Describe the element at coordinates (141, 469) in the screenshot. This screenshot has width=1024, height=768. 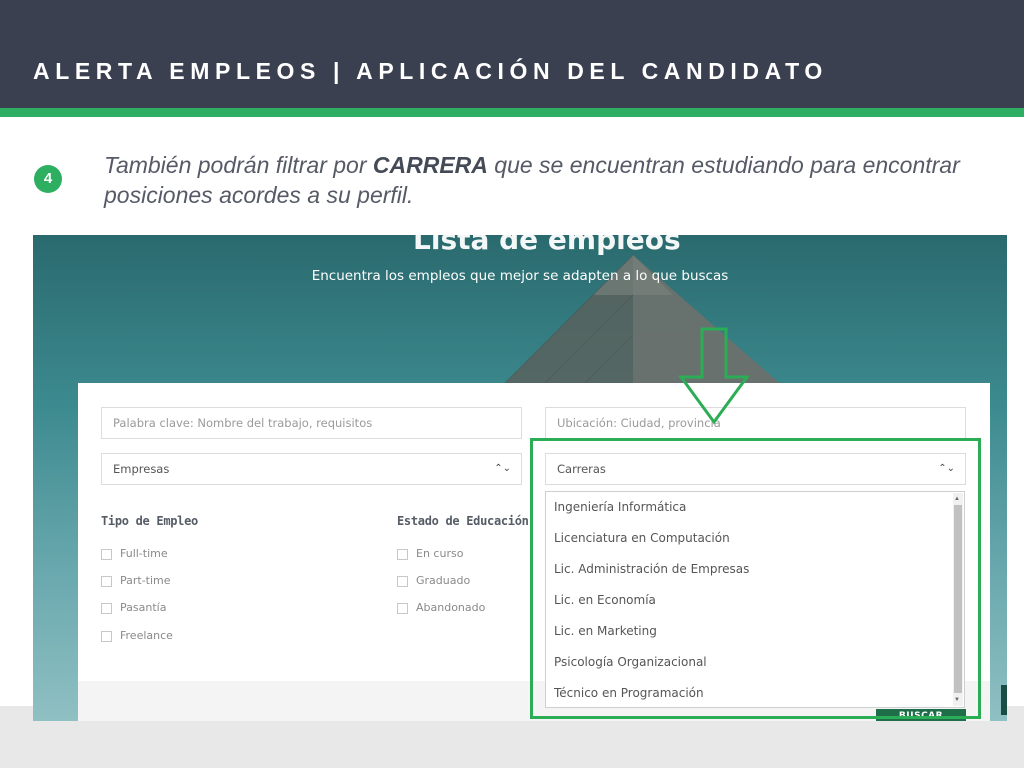
I see `companies-select-value: Empresas` at that location.